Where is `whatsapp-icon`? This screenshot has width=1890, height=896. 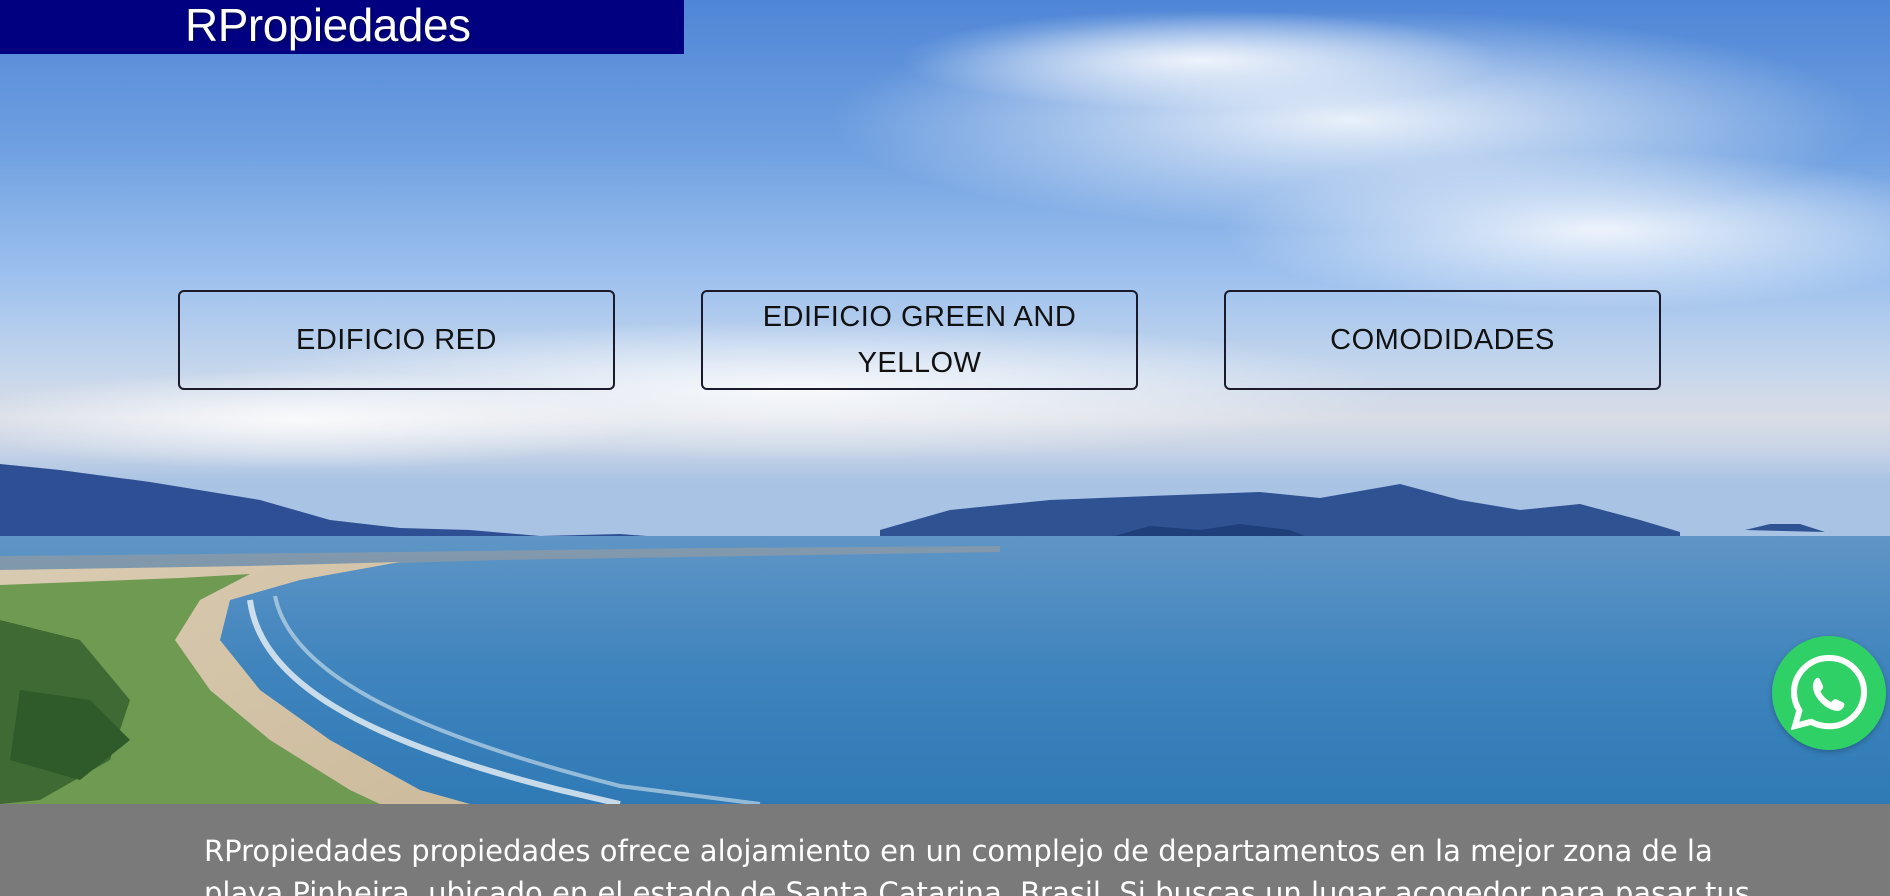
whatsapp-icon is located at coordinates (1829, 692).